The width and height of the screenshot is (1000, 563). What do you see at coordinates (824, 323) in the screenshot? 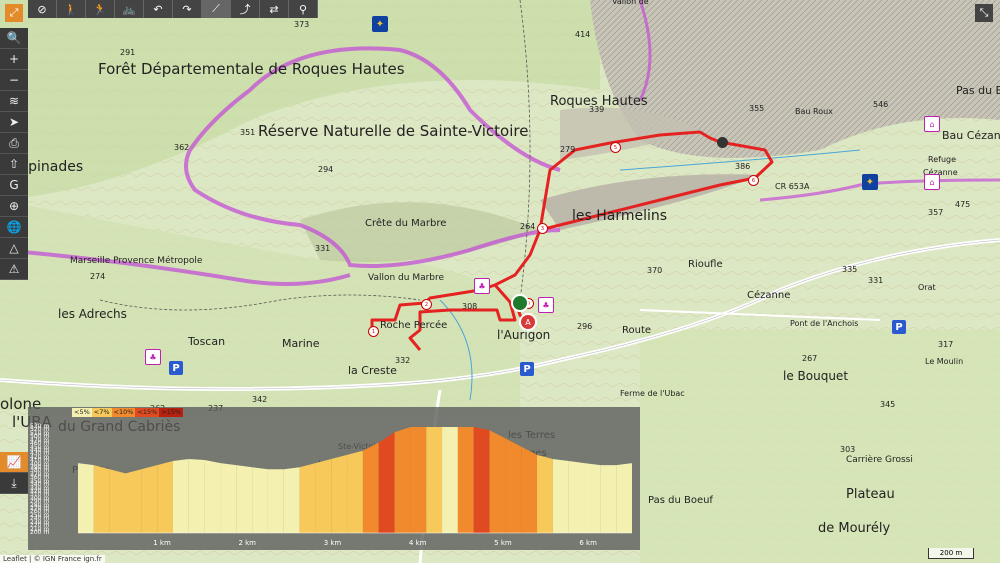
I see `map-label: Pont de l'Anchois` at bounding box center [824, 323].